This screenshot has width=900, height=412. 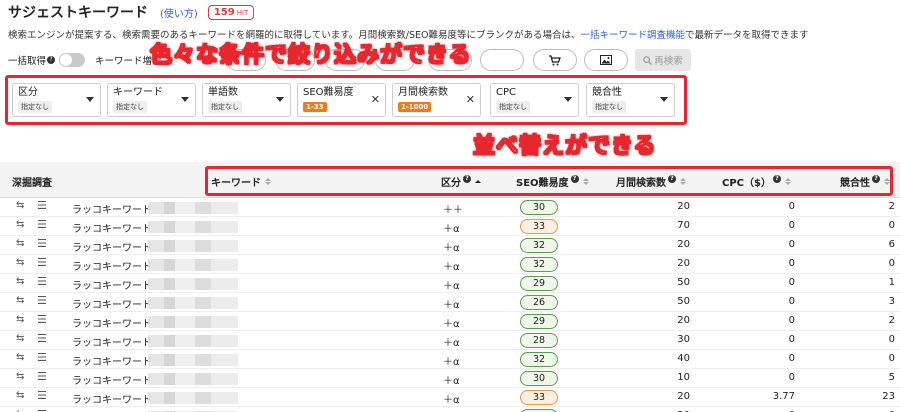 I want to click on filter-seo-difficulty: SEO難易度 1-33 ✕, so click(x=341, y=100).